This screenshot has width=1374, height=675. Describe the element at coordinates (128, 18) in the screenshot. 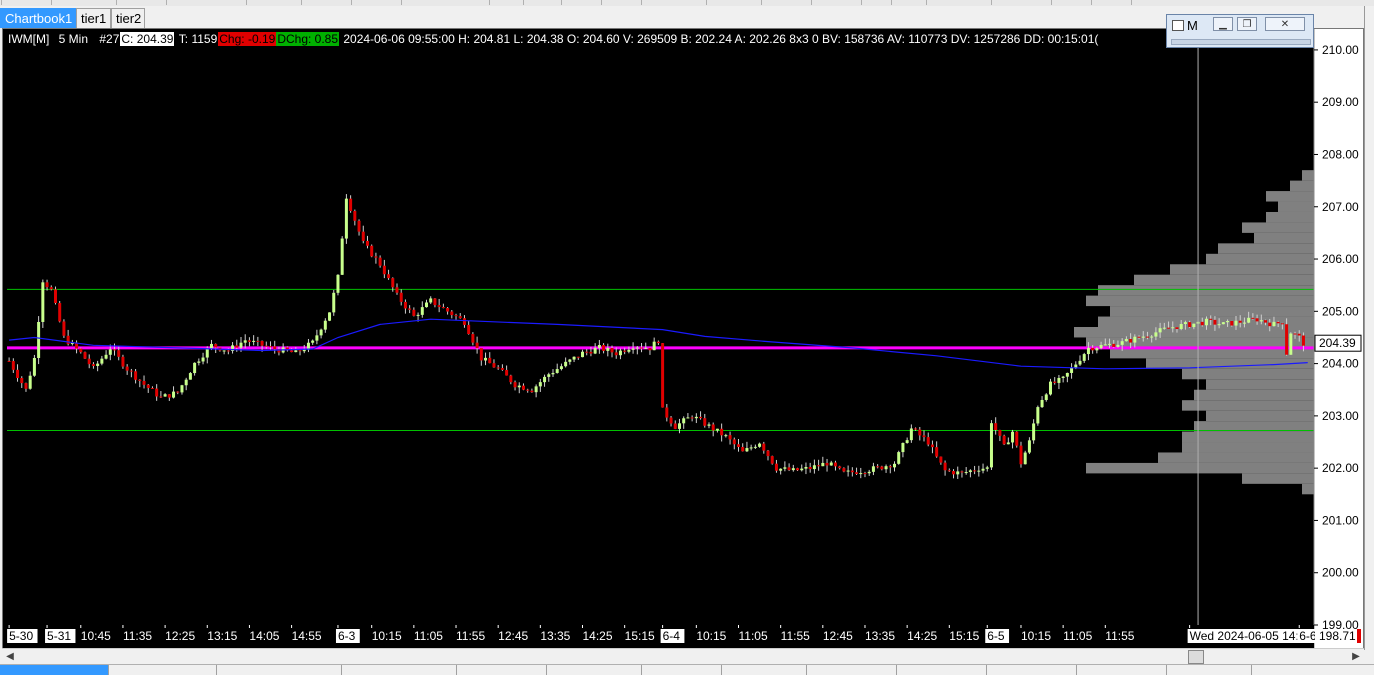

I see `tab-tier2: tier2` at that location.